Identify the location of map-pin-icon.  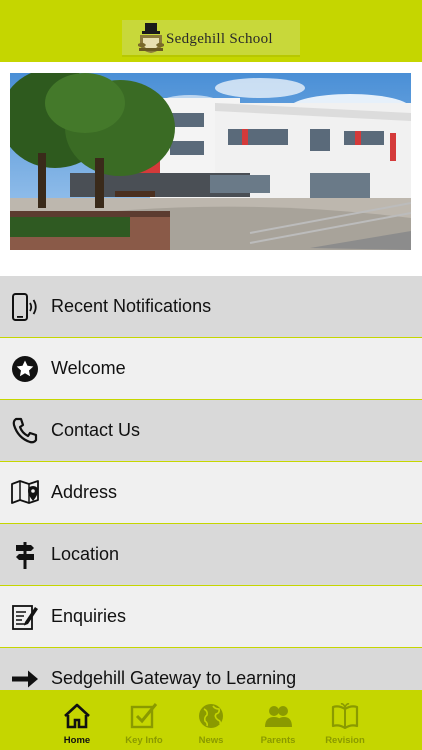
(25, 492).